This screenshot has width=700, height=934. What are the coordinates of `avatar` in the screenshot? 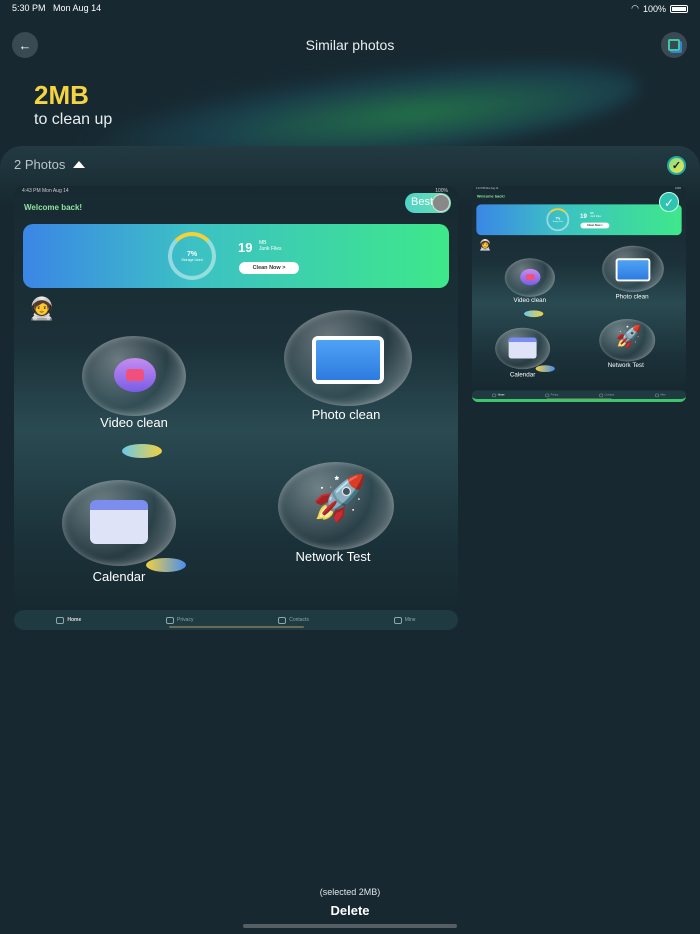 It's located at (441, 203).